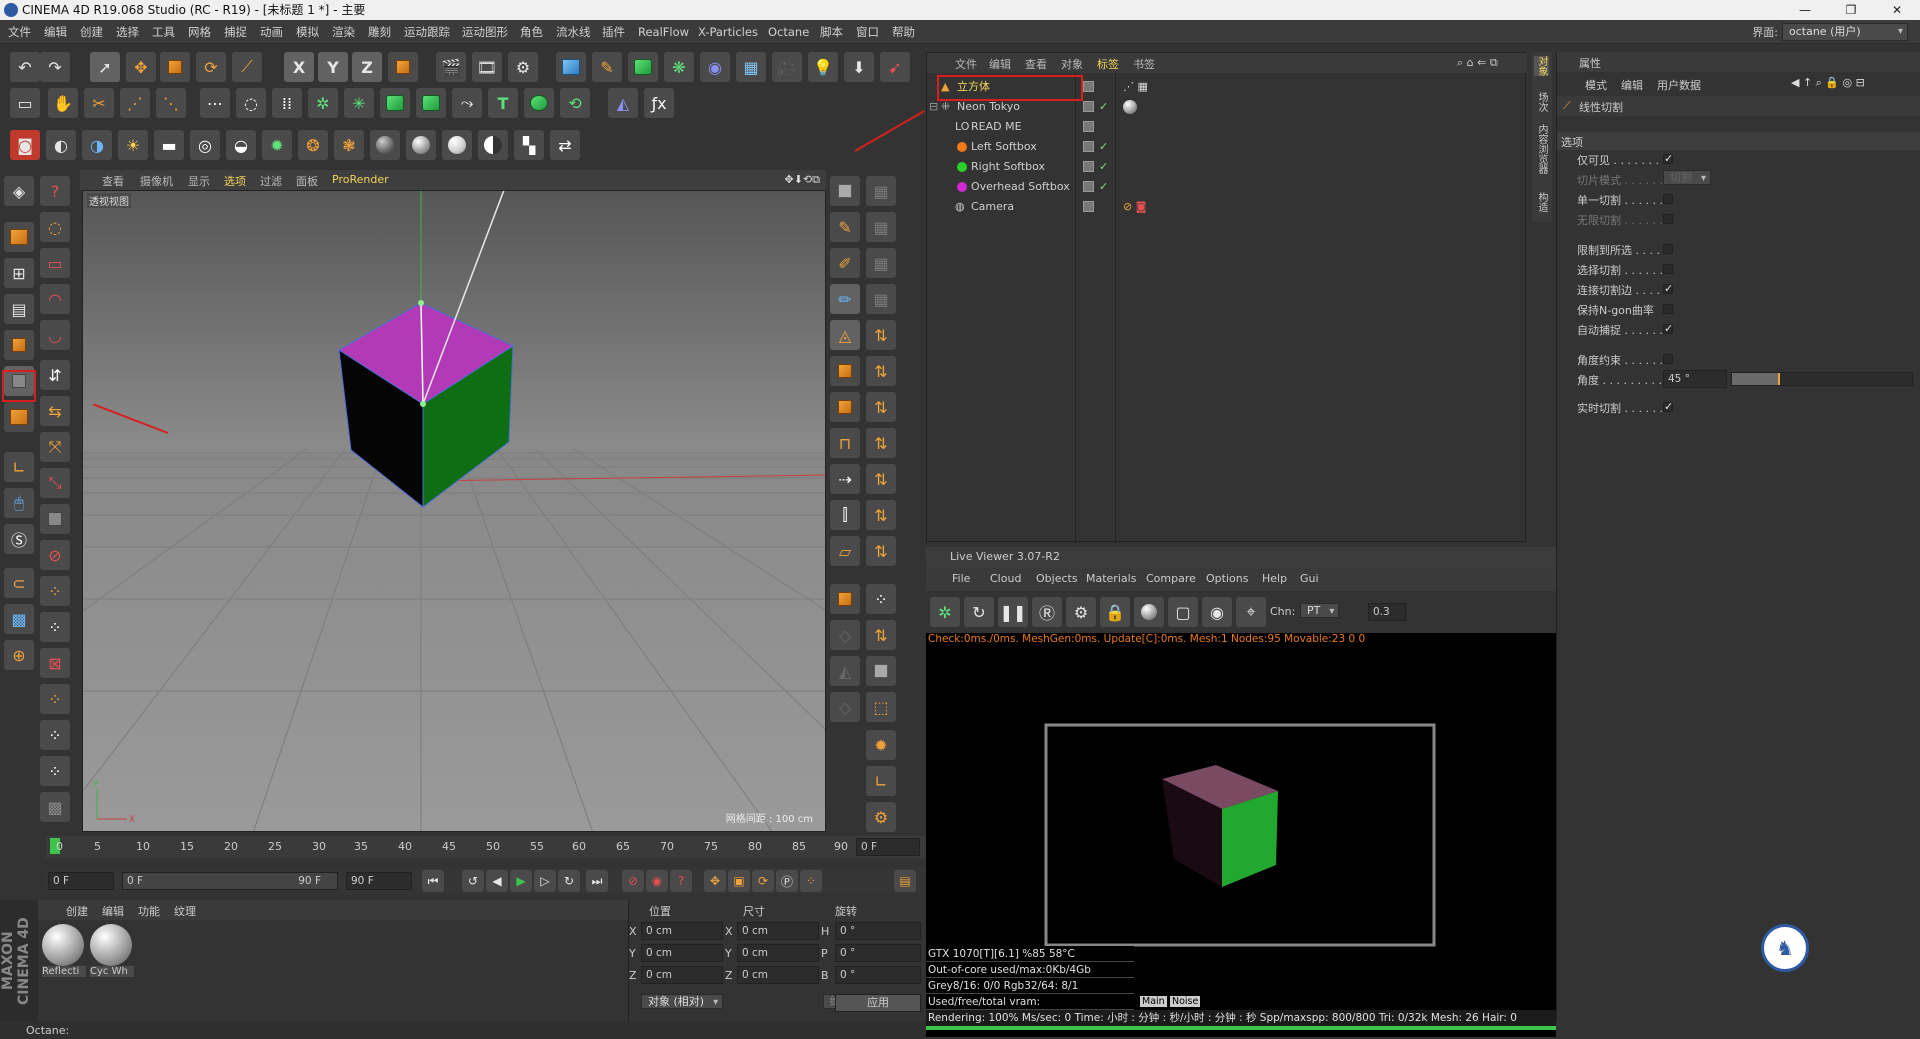  Describe the element at coordinates (307, 32) in the screenshot. I see `menu-simulate: 模拟` at that location.